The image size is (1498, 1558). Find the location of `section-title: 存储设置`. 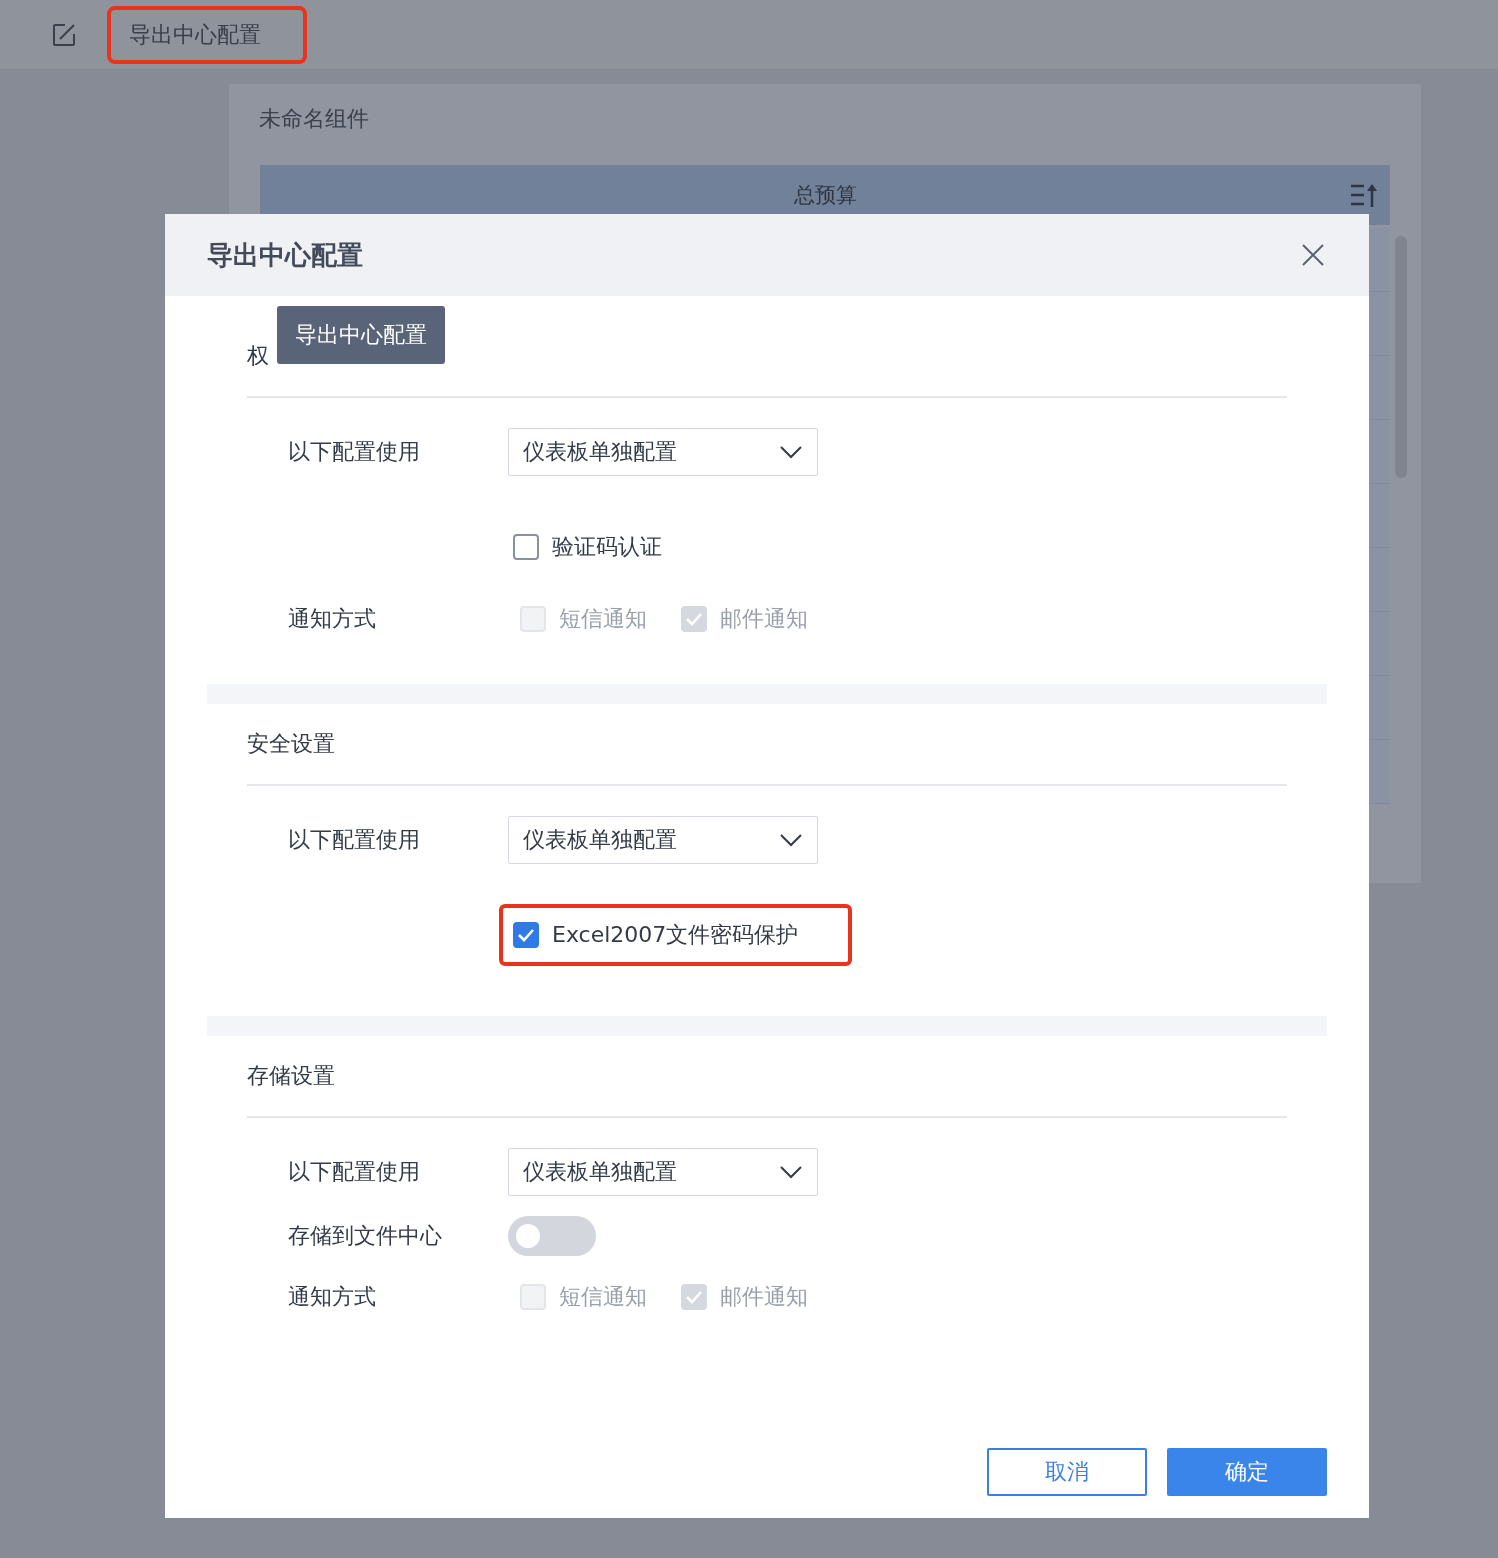

section-title: 存储设置 is located at coordinates (291, 1076).